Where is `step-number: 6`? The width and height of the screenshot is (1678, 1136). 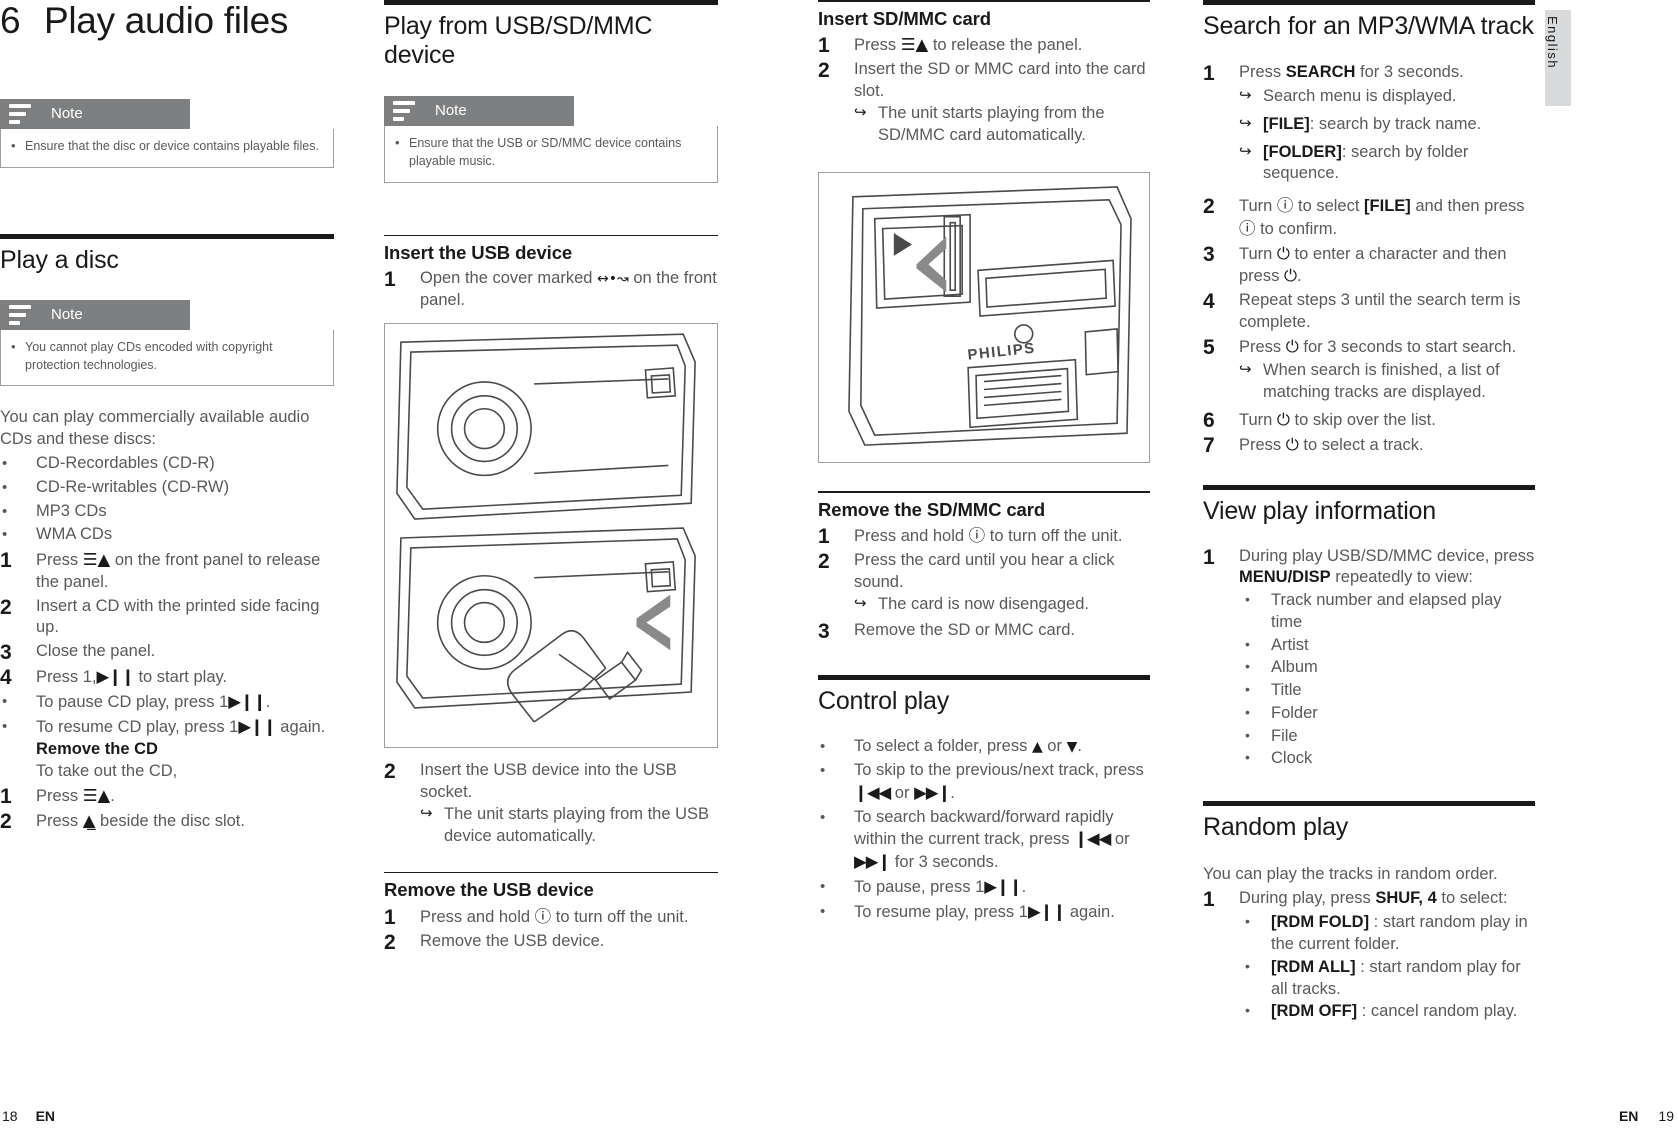 step-number: 6 is located at coordinates (1209, 421).